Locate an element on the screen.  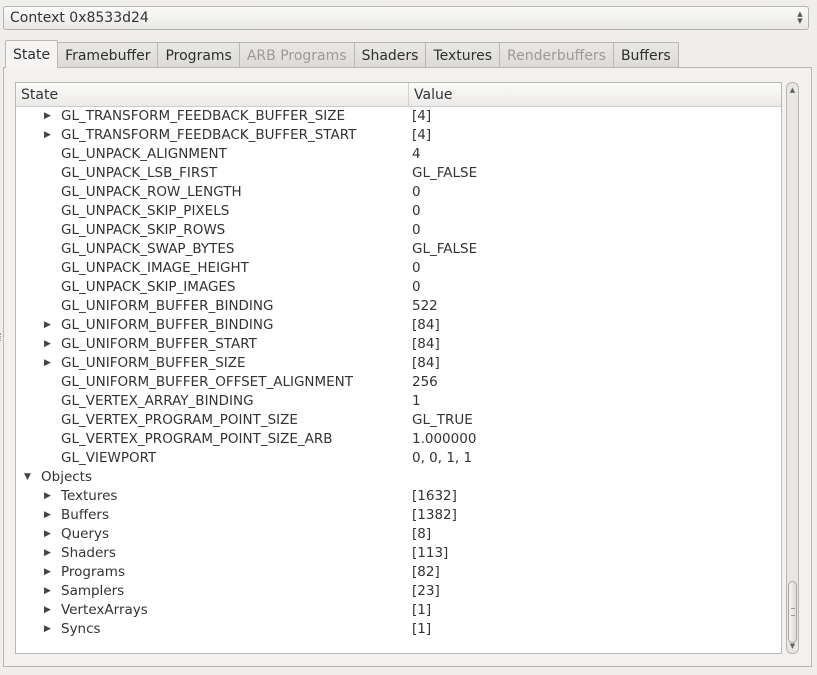
state-name: Textures is located at coordinates (89, 496).